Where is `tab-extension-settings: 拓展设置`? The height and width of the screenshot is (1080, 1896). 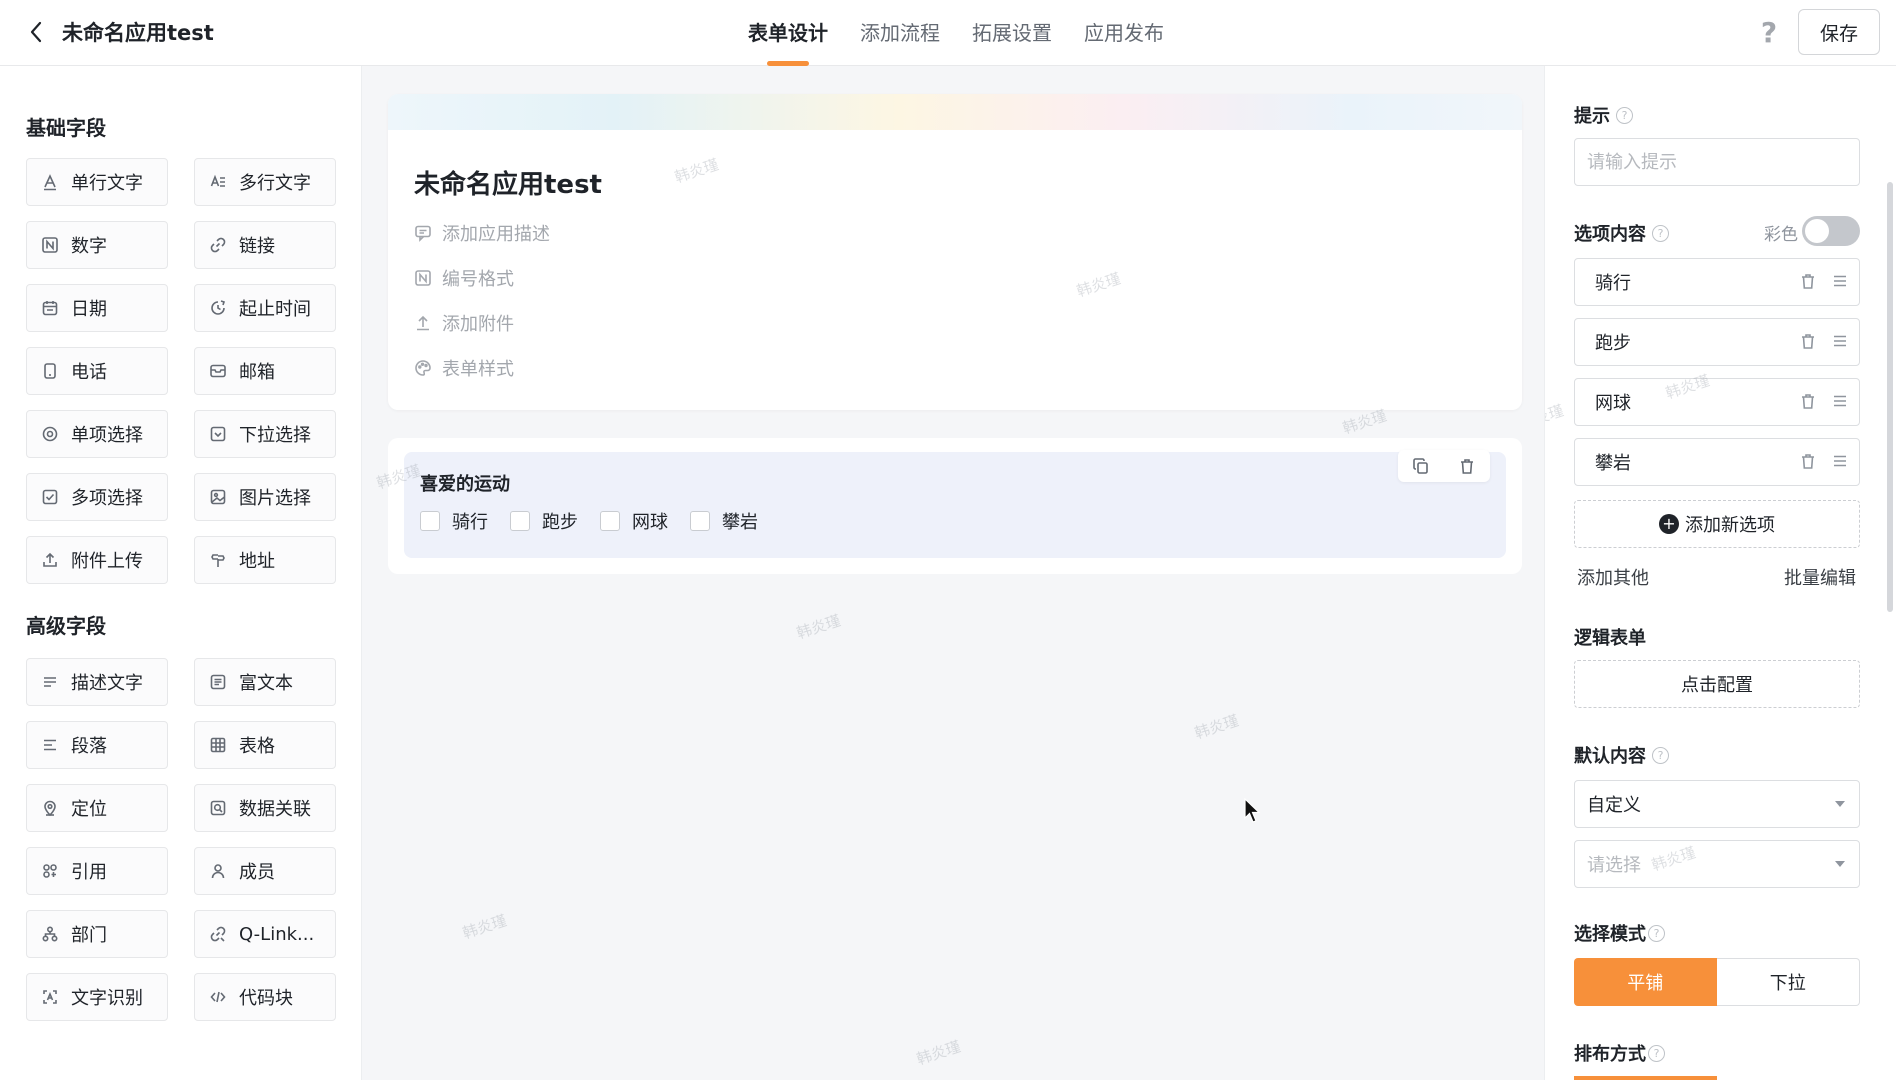
tab-extension-settings: 拓展设置 is located at coordinates (1012, 33).